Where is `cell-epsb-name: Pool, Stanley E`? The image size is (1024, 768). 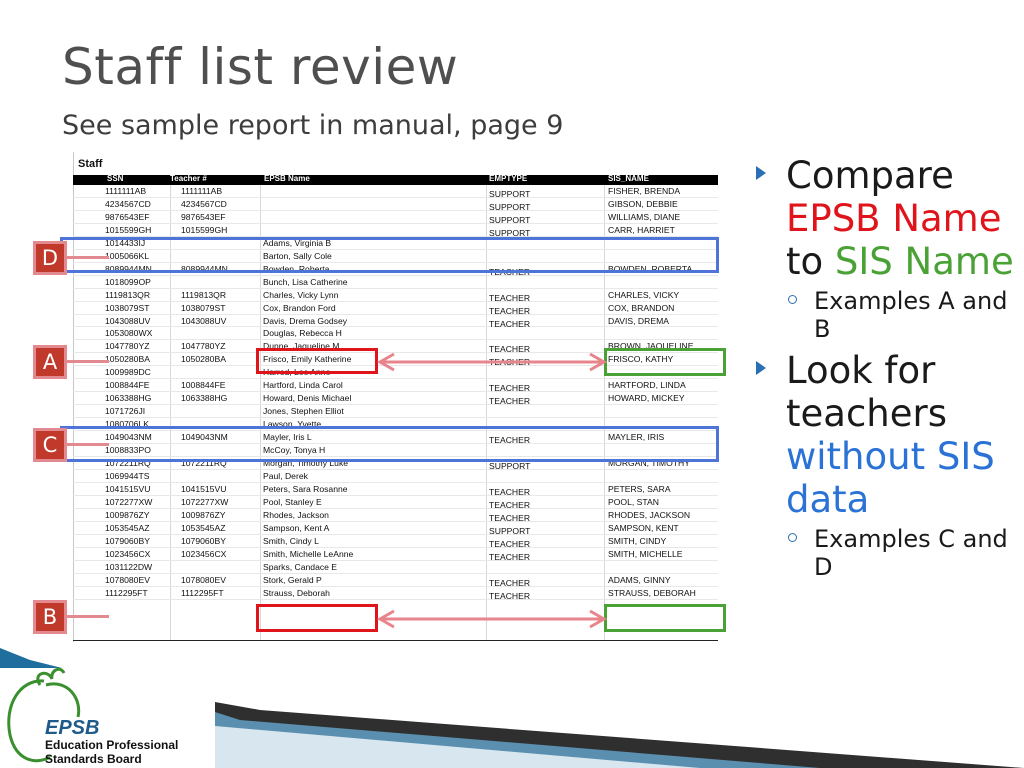
cell-epsb-name: Pool, Stanley E is located at coordinates (292, 501).